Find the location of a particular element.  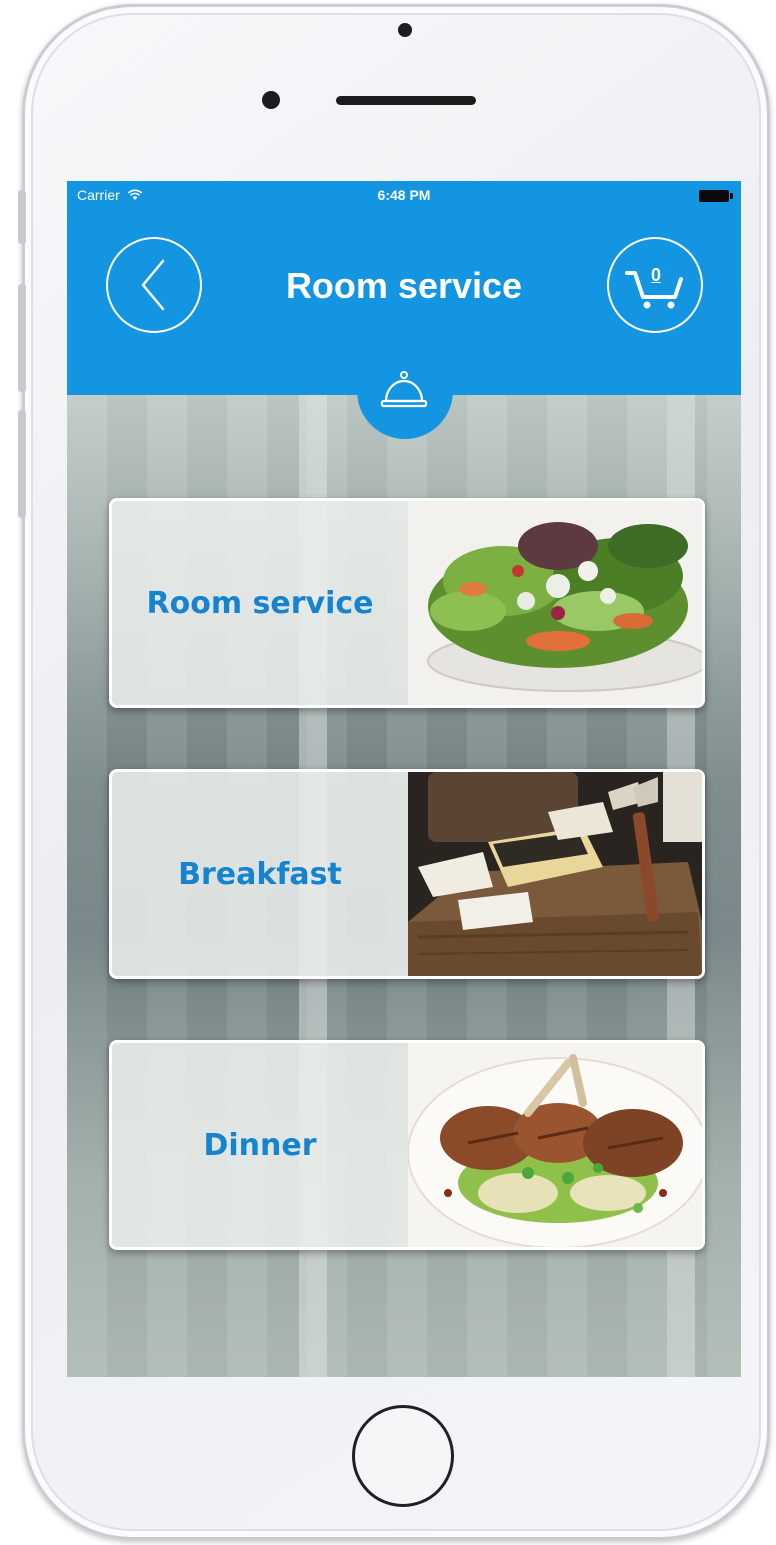

status-time: 6:48 PM is located at coordinates (404, 195).